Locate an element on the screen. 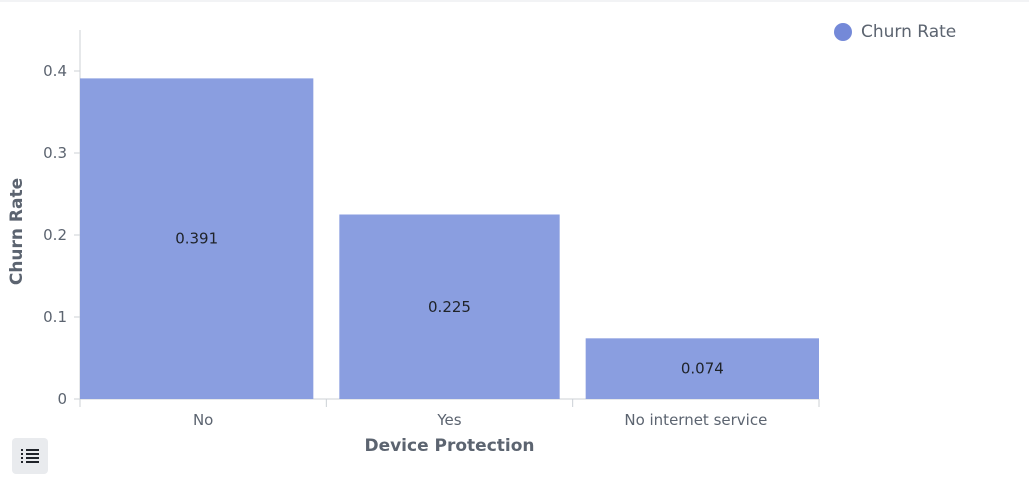 The image size is (1029, 483). bar-value-label: 0.225 is located at coordinates (449, 307).